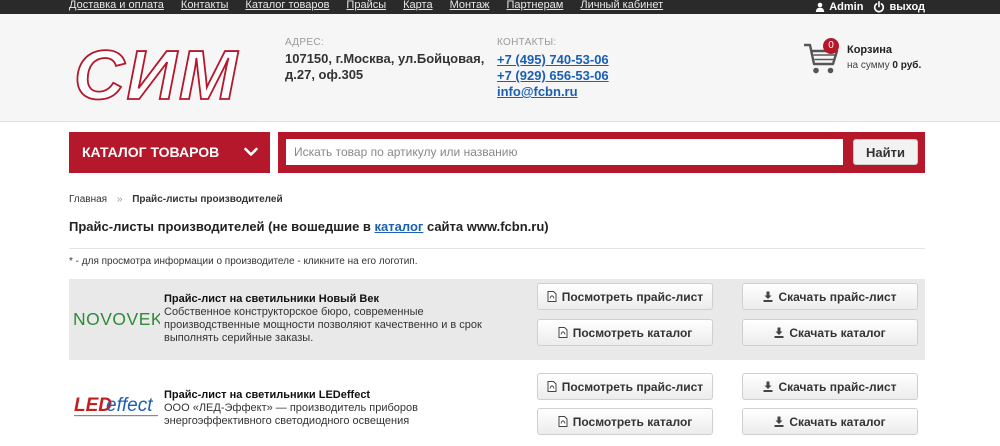 The image size is (1000, 446). Describe the element at coordinates (287, 7) in the screenshot. I see `top-nav-catalog-link: Каталог товаров` at that location.